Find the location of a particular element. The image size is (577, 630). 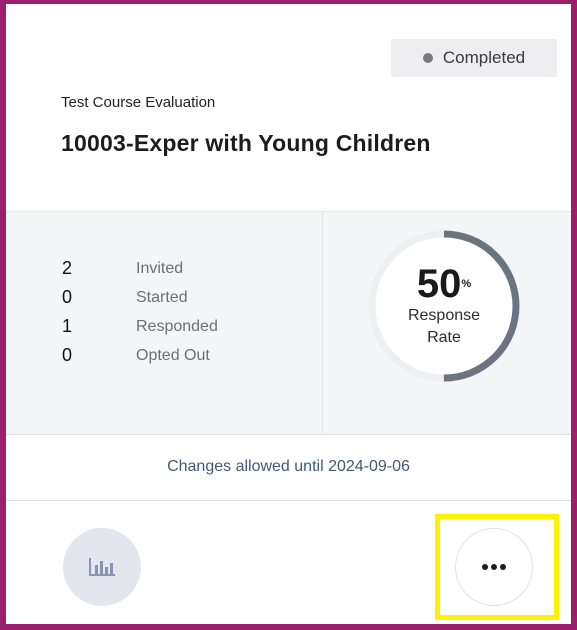

stat-row-started: 0 Started is located at coordinates (140, 297).